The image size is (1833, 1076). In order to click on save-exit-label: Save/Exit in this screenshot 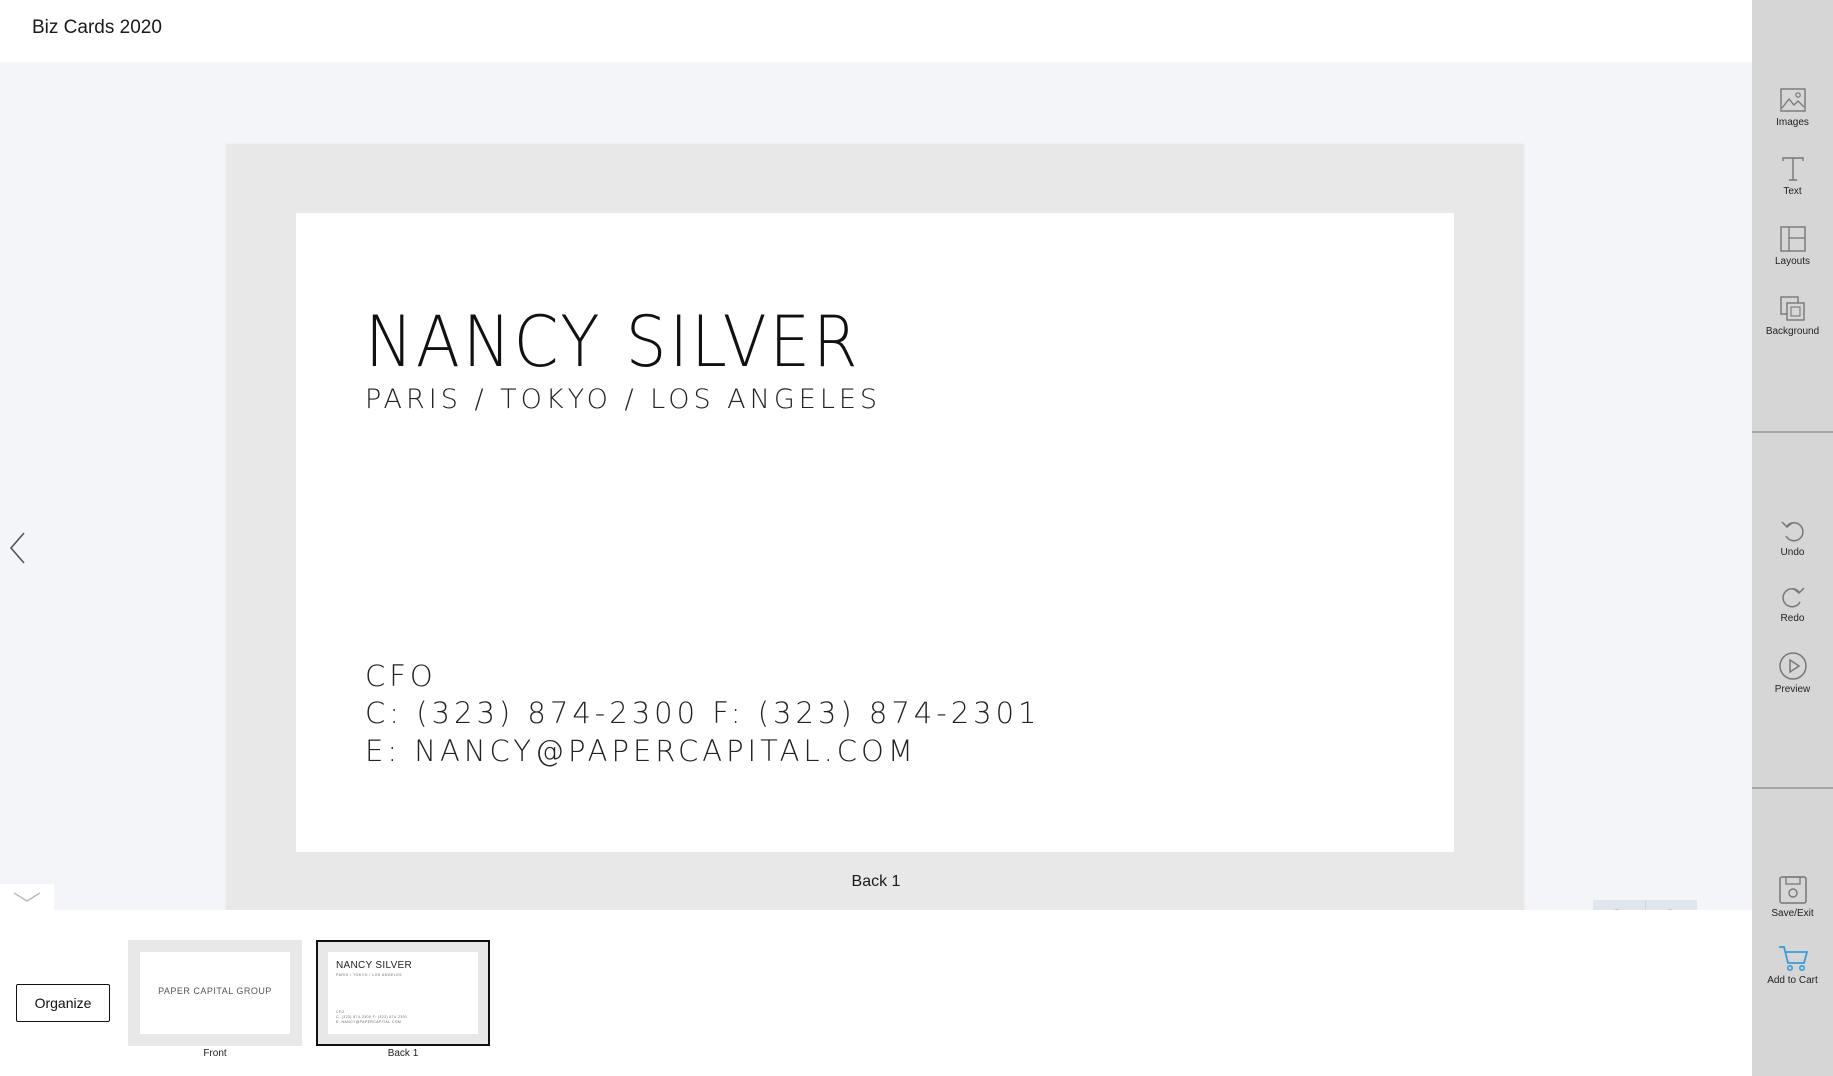, I will do `click(1792, 913)`.